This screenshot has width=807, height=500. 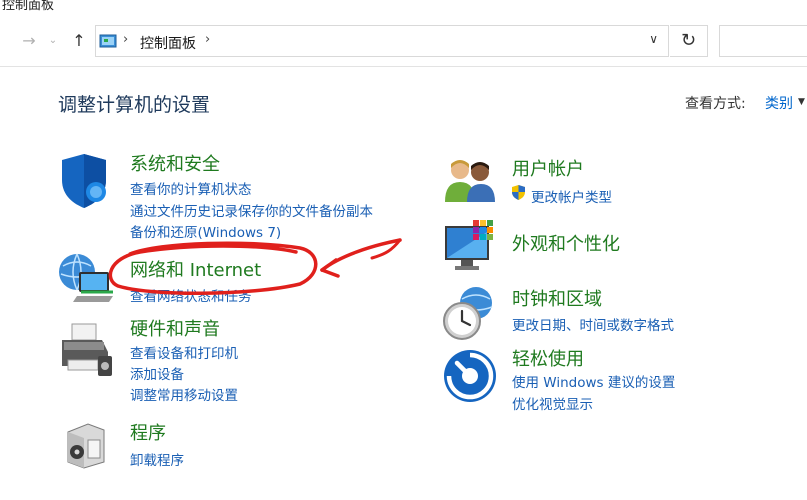 What do you see at coordinates (548, 358) in the screenshot?
I see `category-ease-of-access: 轻松使用` at bounding box center [548, 358].